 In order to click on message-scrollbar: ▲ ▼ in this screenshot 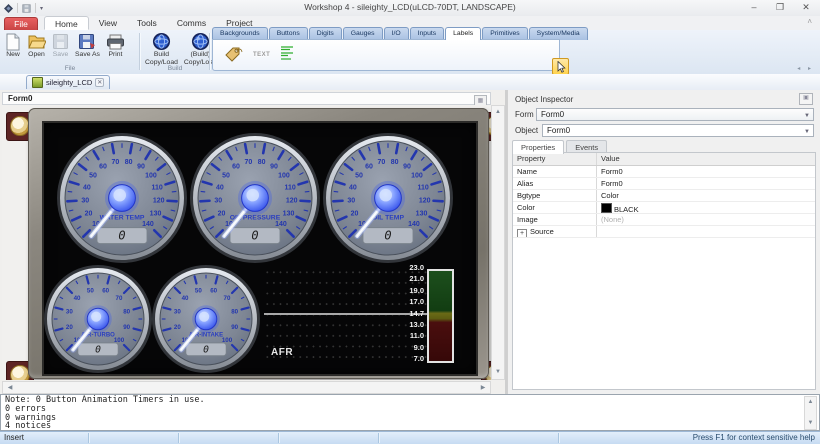, I will do `click(810, 413)`.